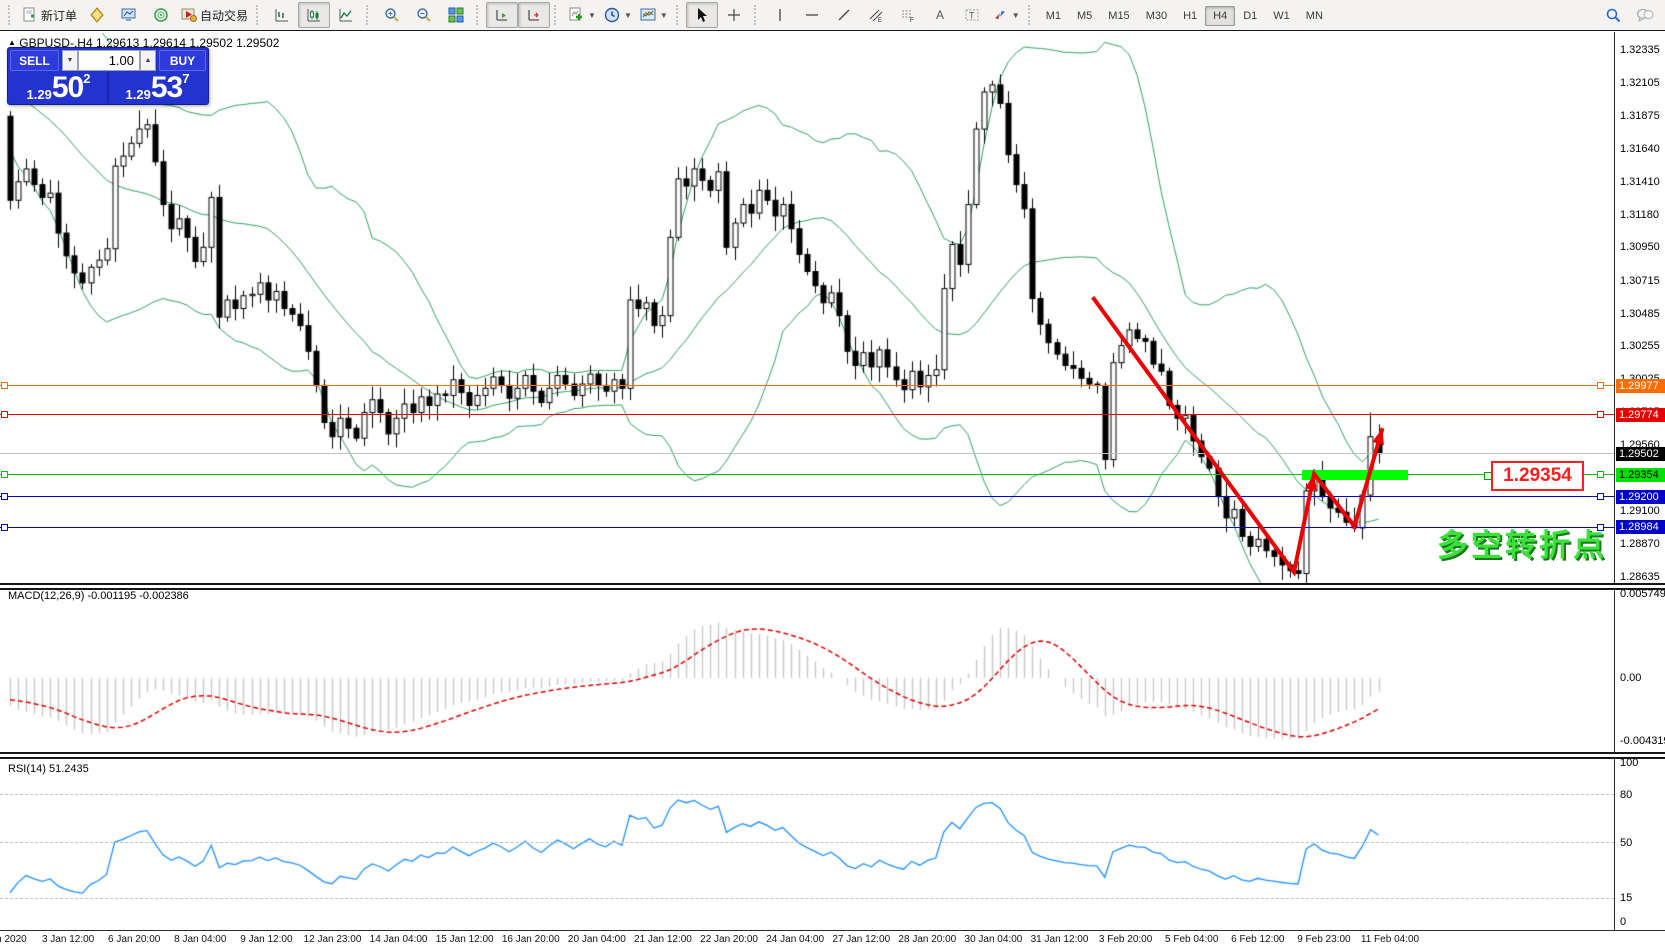  I want to click on buy-price: 1.29 53 7, so click(157, 87).